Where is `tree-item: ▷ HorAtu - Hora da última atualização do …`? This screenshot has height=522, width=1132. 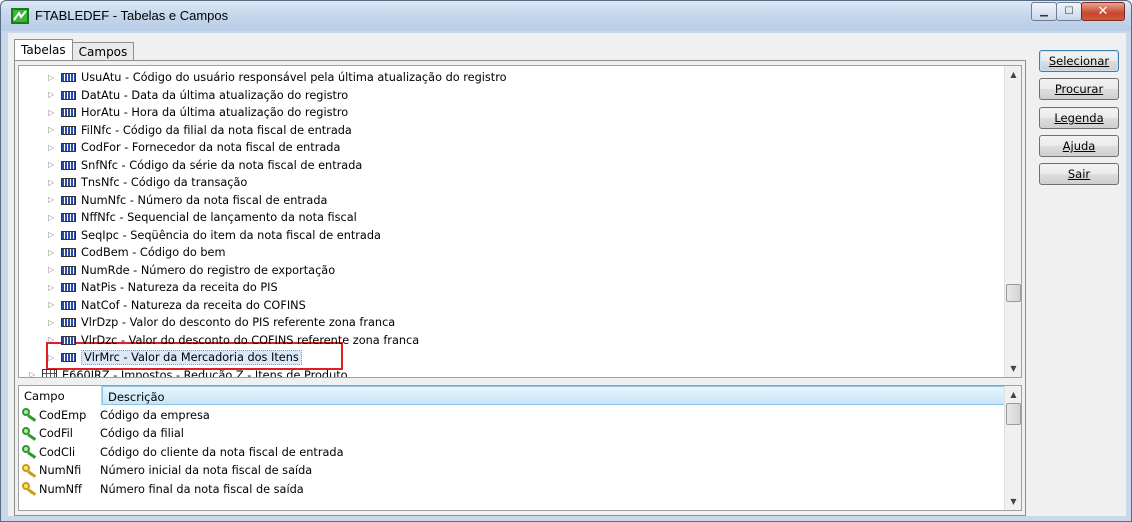 tree-item: ▷ HorAtu - Hora da última atualização do … is located at coordinates (198, 112).